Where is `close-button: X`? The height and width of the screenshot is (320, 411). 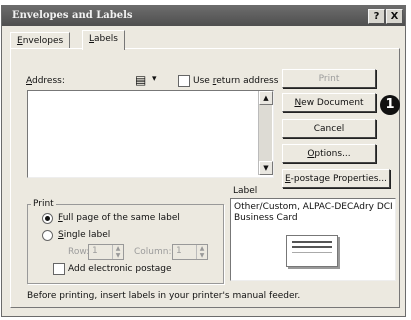 close-button: X is located at coordinates (394, 16).